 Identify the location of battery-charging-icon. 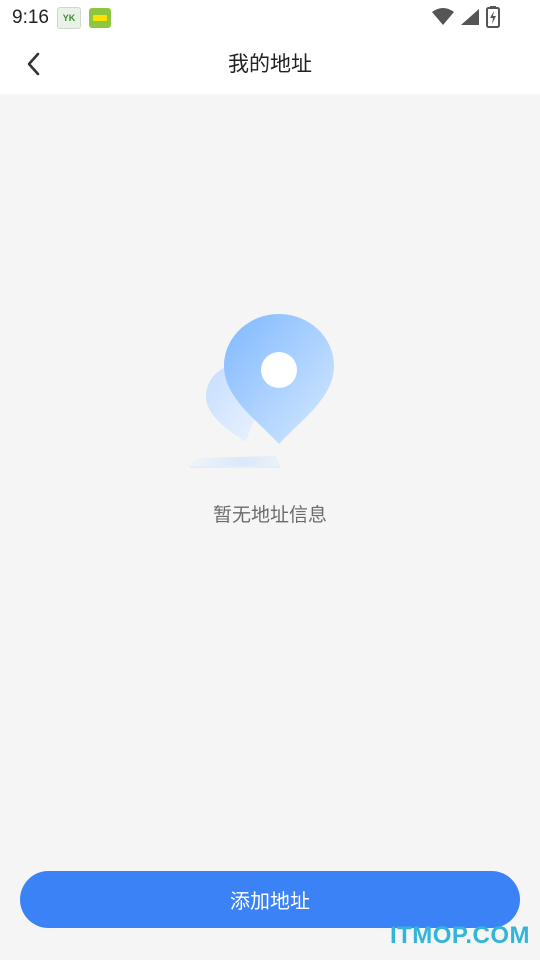
(493, 17).